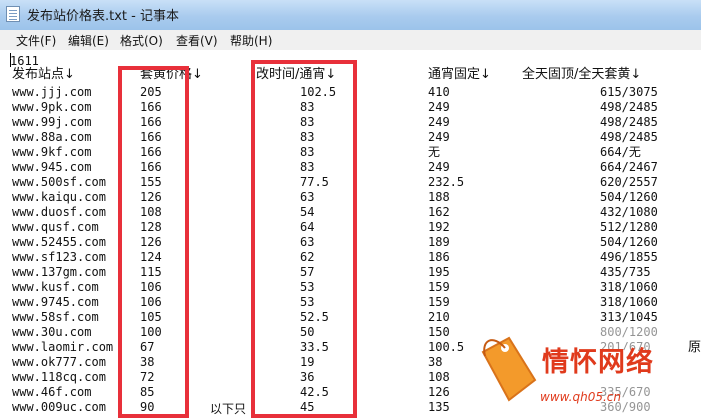  What do you see at coordinates (350, 242) in the screenshot?
I see `table-row: www.52455.com 126 63 189 504/1260` at bounding box center [350, 242].